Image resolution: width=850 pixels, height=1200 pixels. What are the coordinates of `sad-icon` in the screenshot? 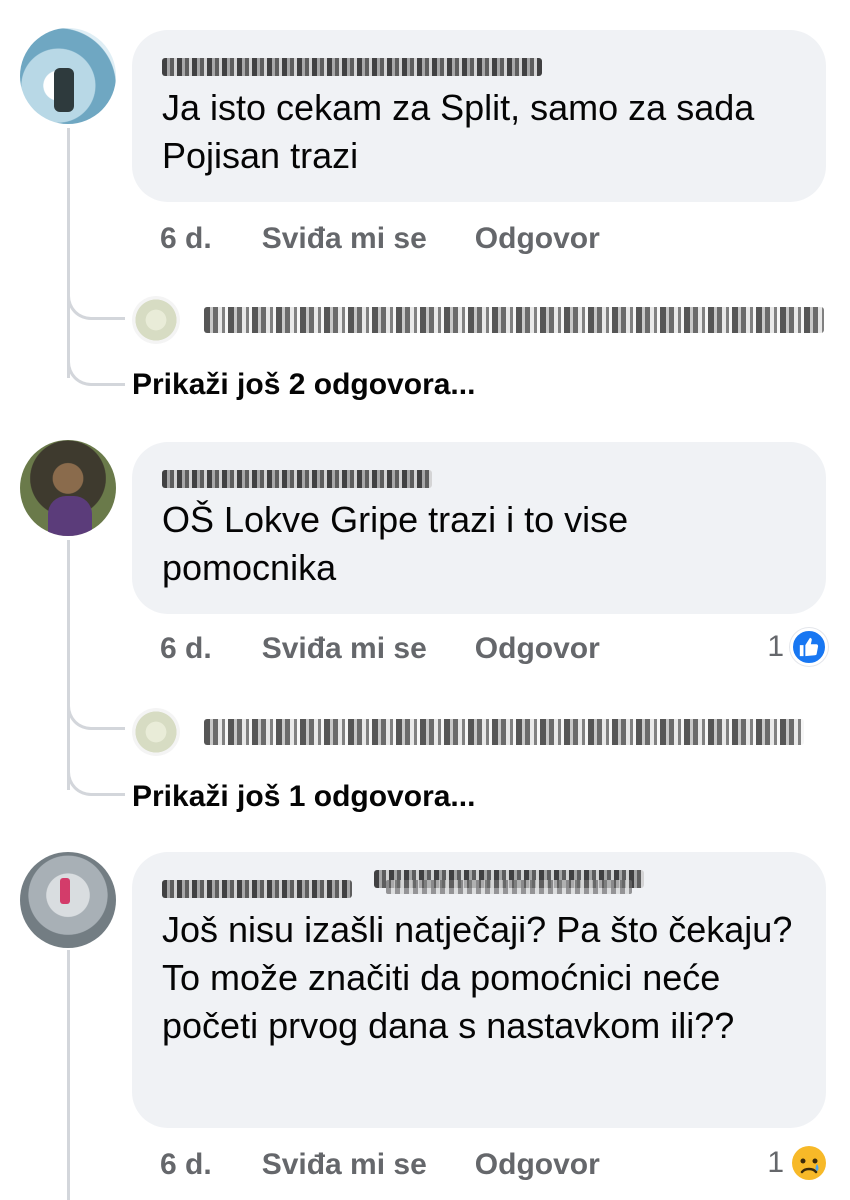 It's located at (809, 1163).